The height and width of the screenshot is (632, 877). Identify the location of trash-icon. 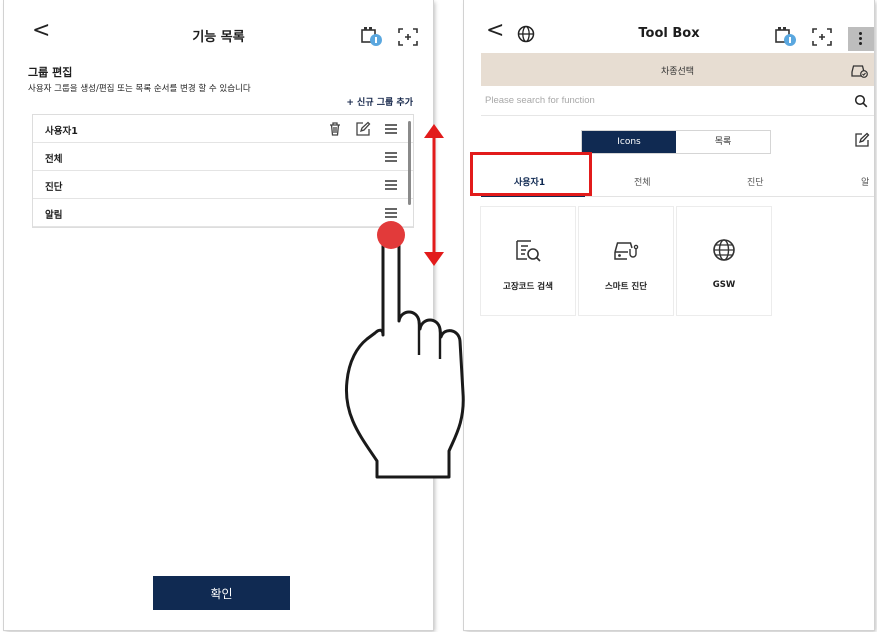
(335, 129).